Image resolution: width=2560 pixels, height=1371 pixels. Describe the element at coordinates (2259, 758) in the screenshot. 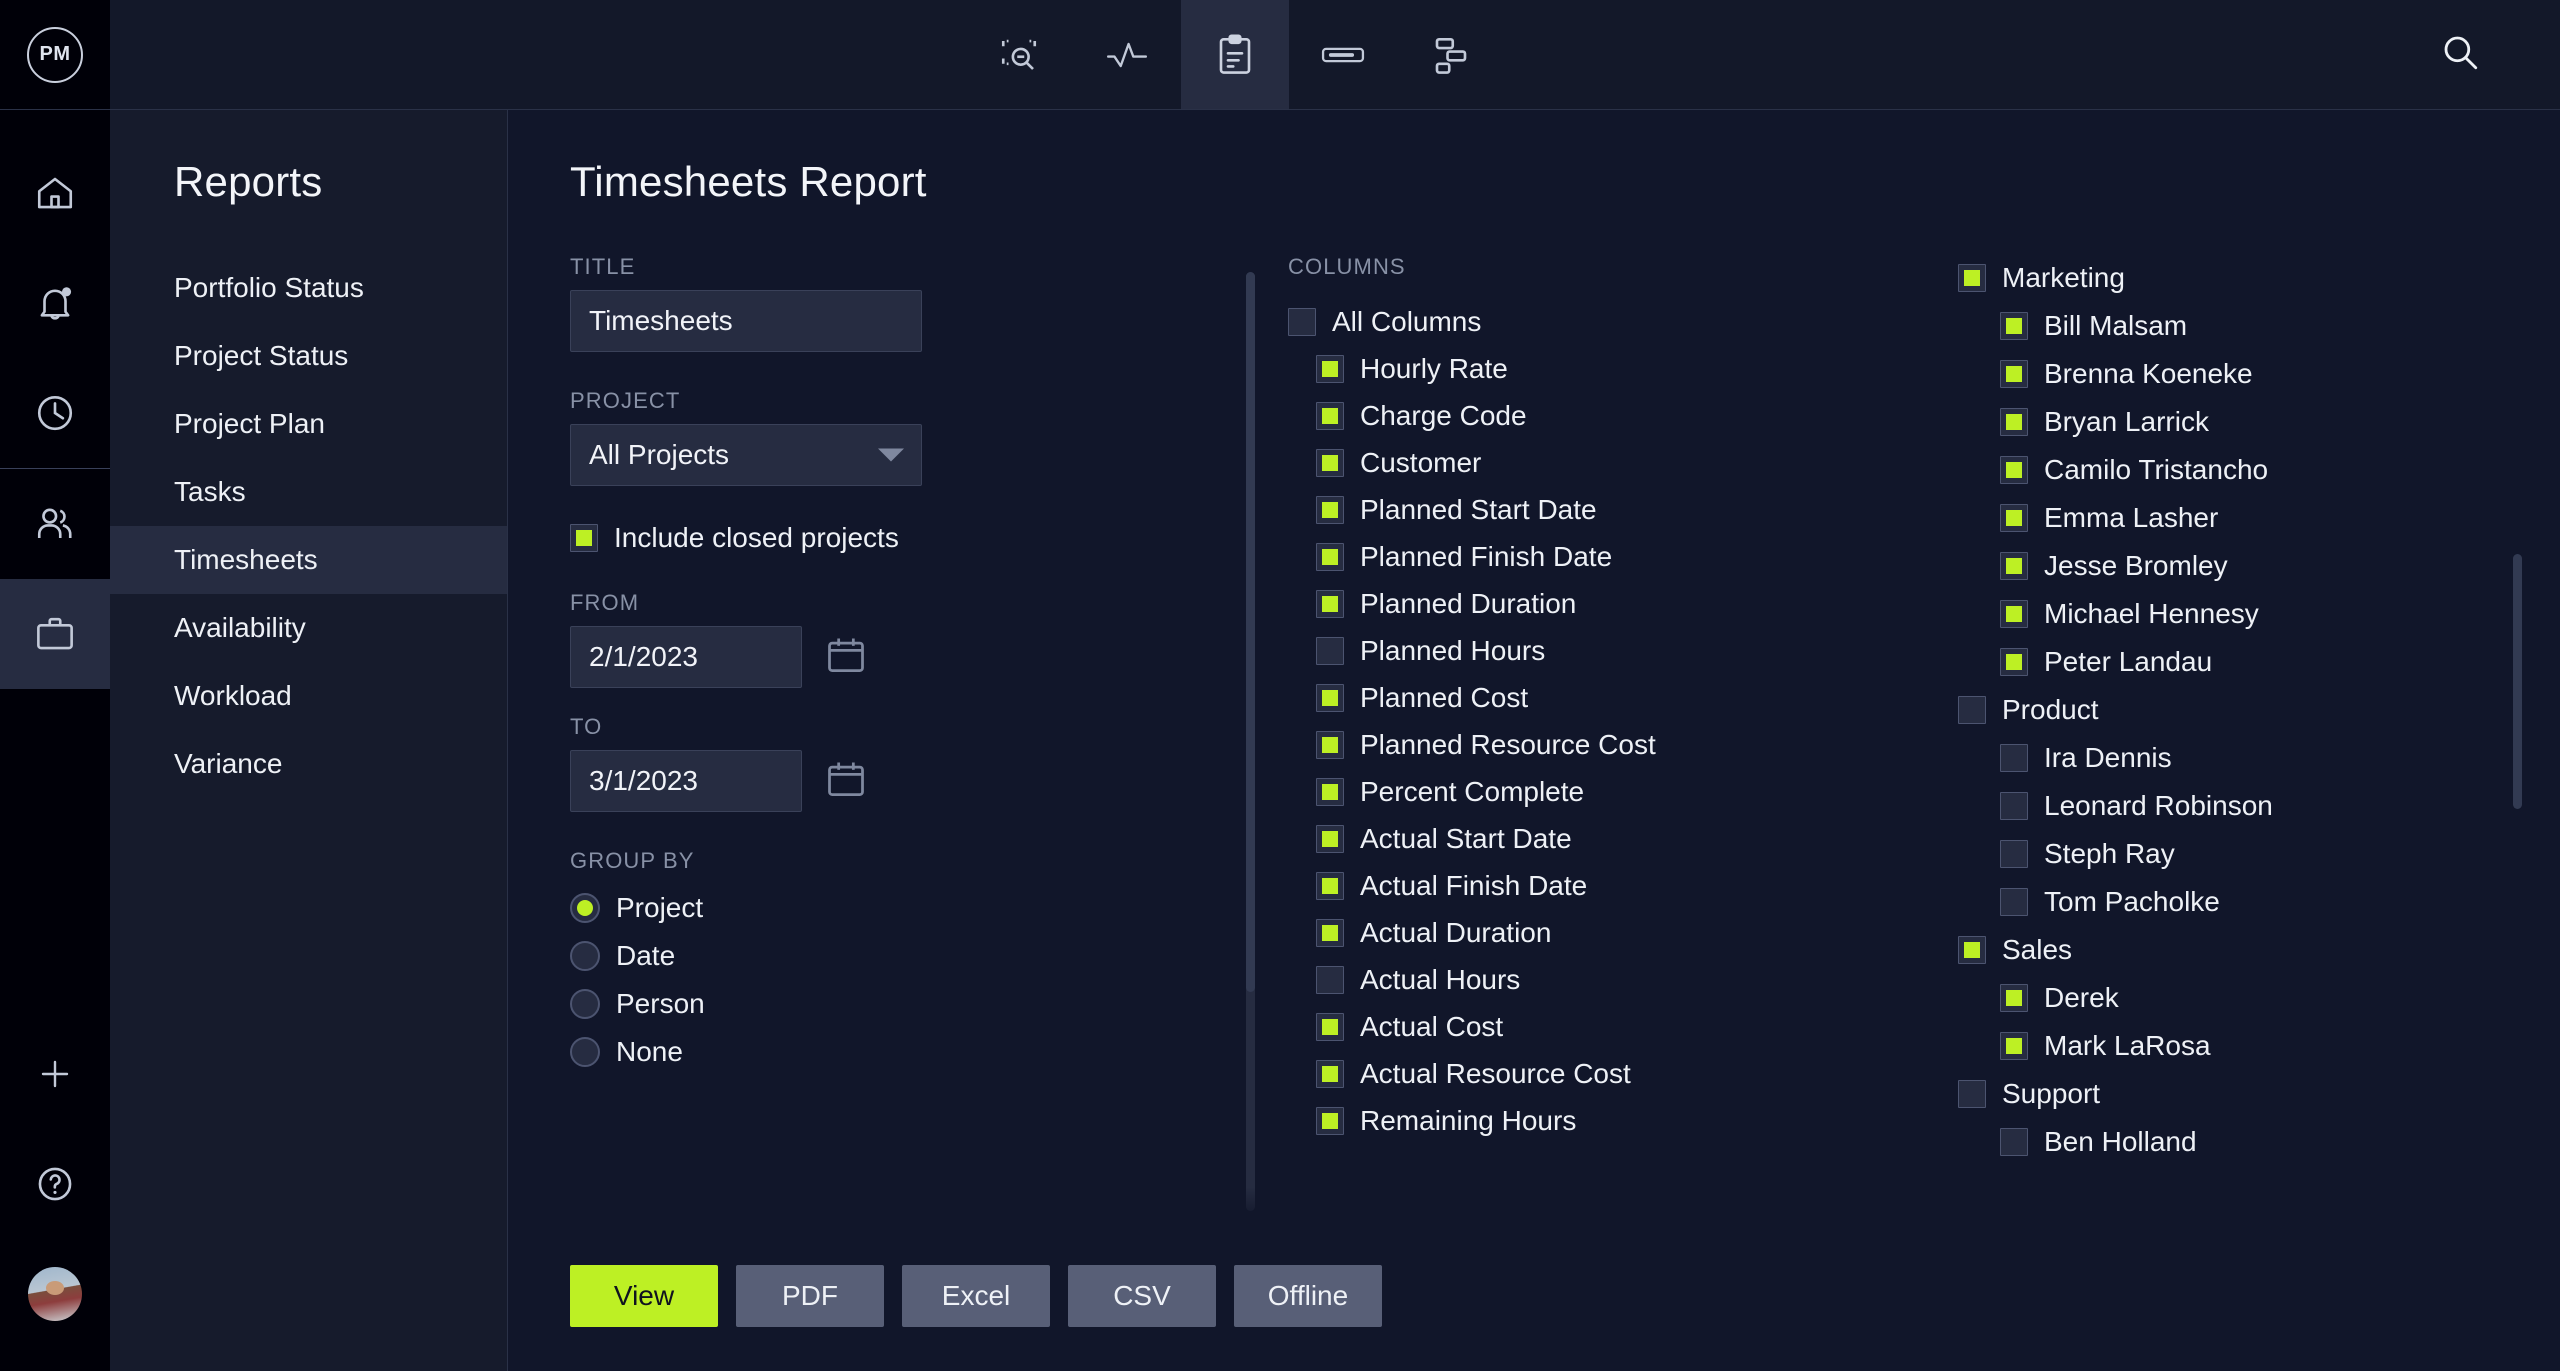

I see `person-item-ira-dennis: Ira Dennis` at that location.